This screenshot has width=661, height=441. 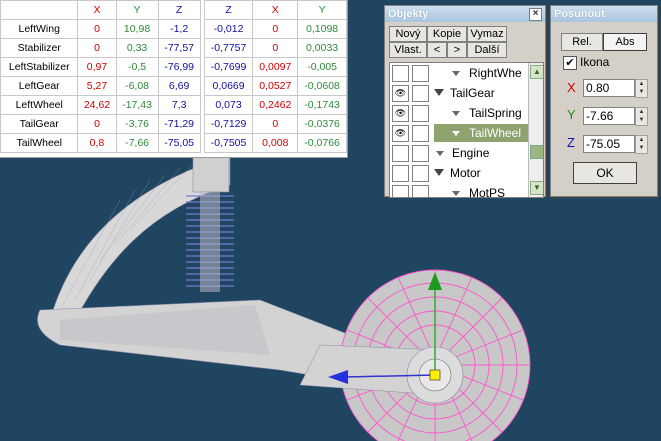 I want to click on cell-z2: -0,7129, so click(x=228, y=124).